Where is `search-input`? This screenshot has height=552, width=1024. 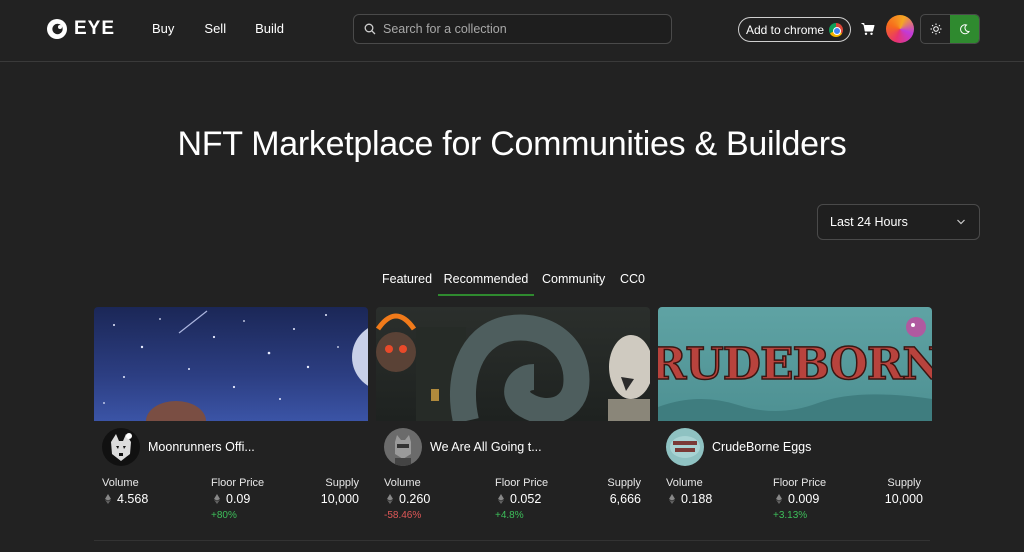
search-input is located at coordinates (518, 29).